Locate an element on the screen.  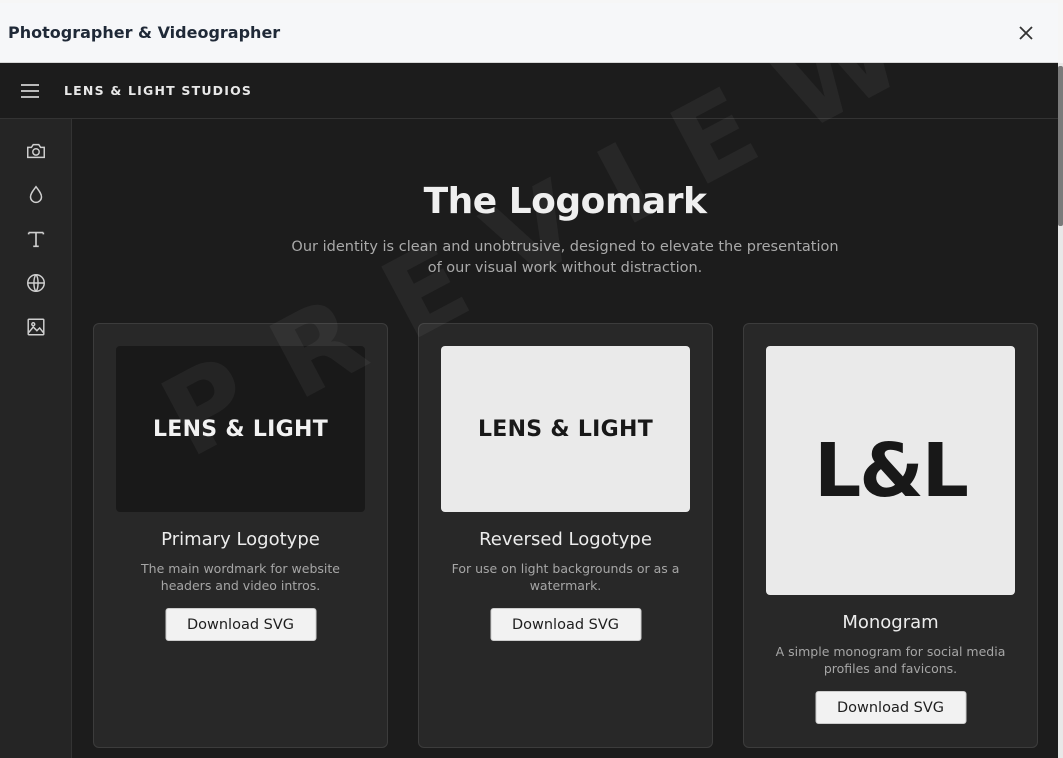
camera-icon is located at coordinates (36, 151).